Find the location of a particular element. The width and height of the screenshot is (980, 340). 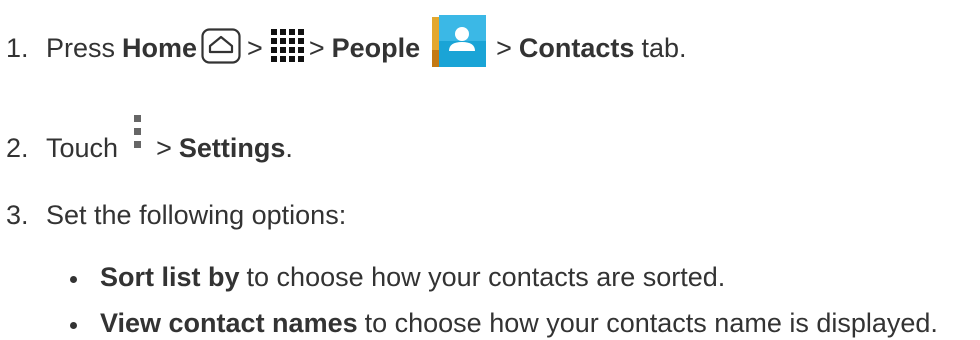

step-3: 3. Set the following options: is located at coordinates (176, 215).